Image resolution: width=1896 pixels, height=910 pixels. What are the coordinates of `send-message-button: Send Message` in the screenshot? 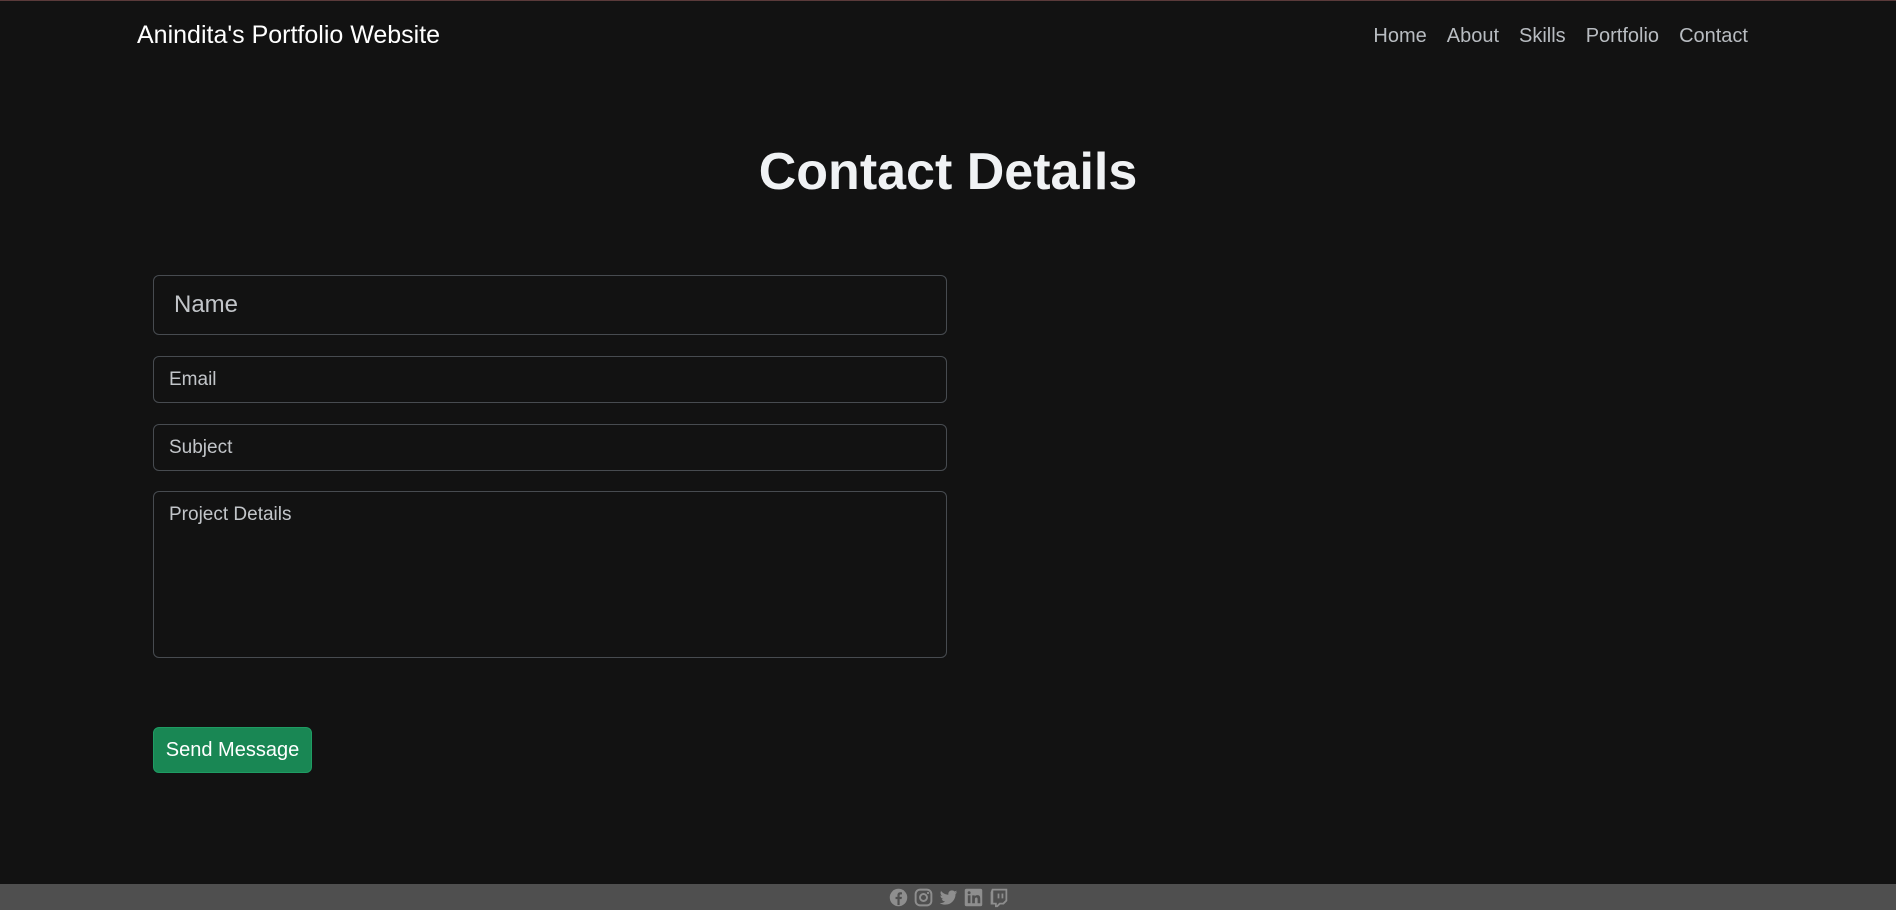 It's located at (232, 750).